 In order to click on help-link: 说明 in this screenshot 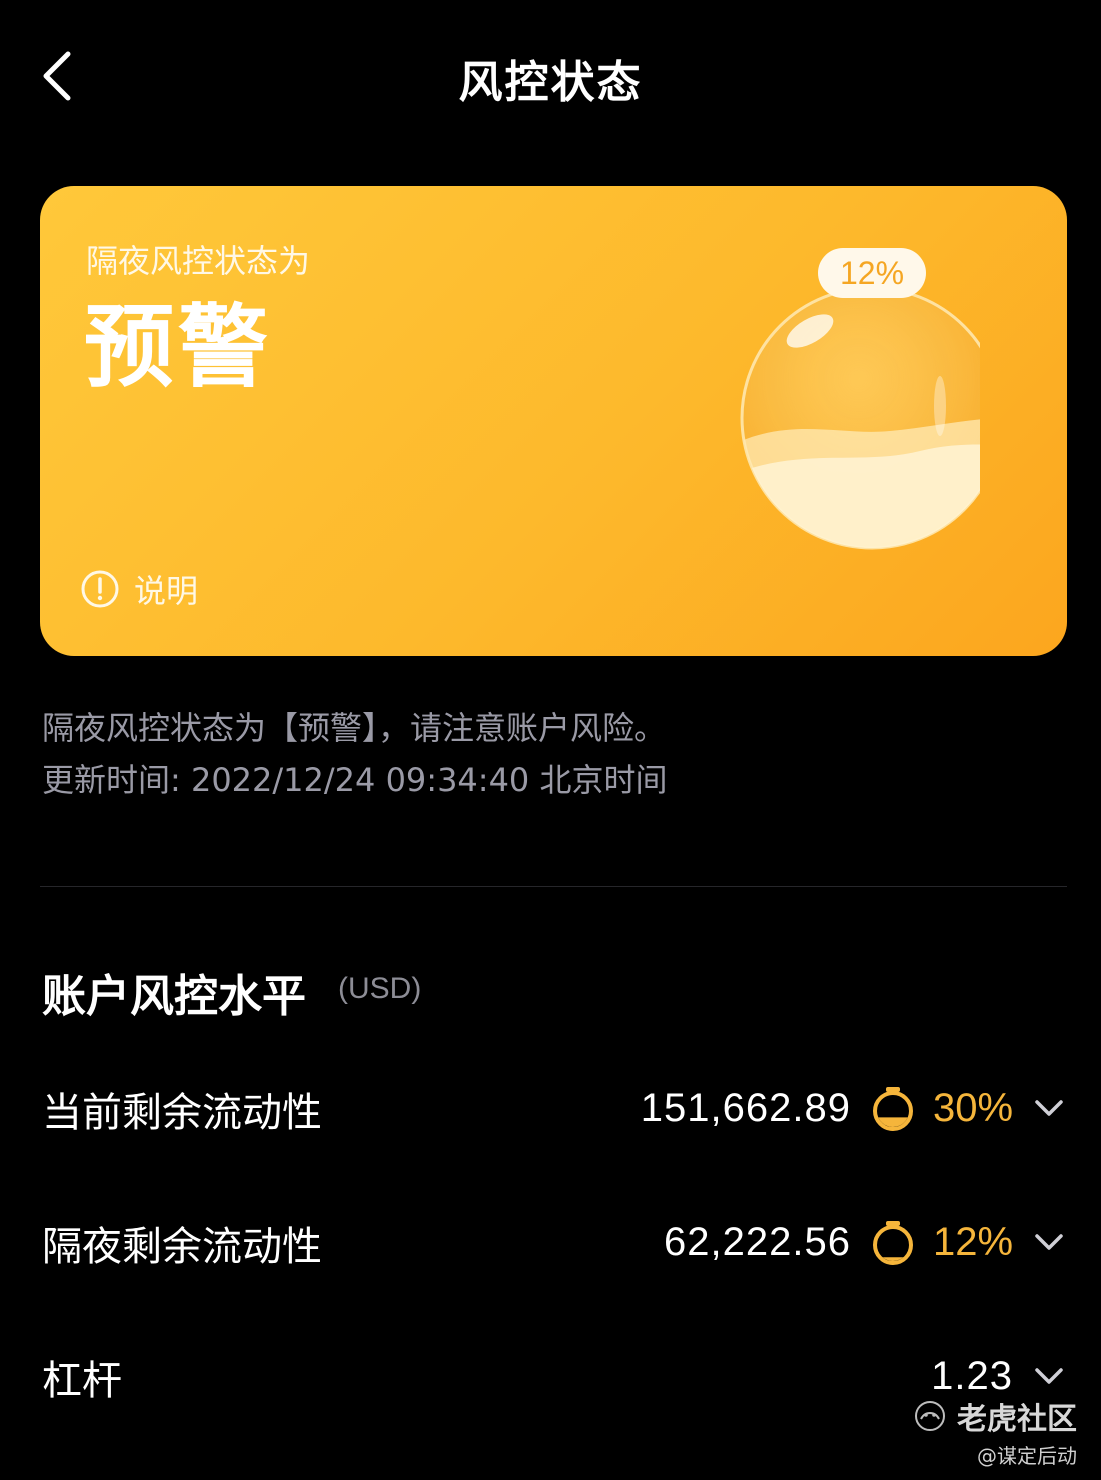, I will do `click(139, 589)`.